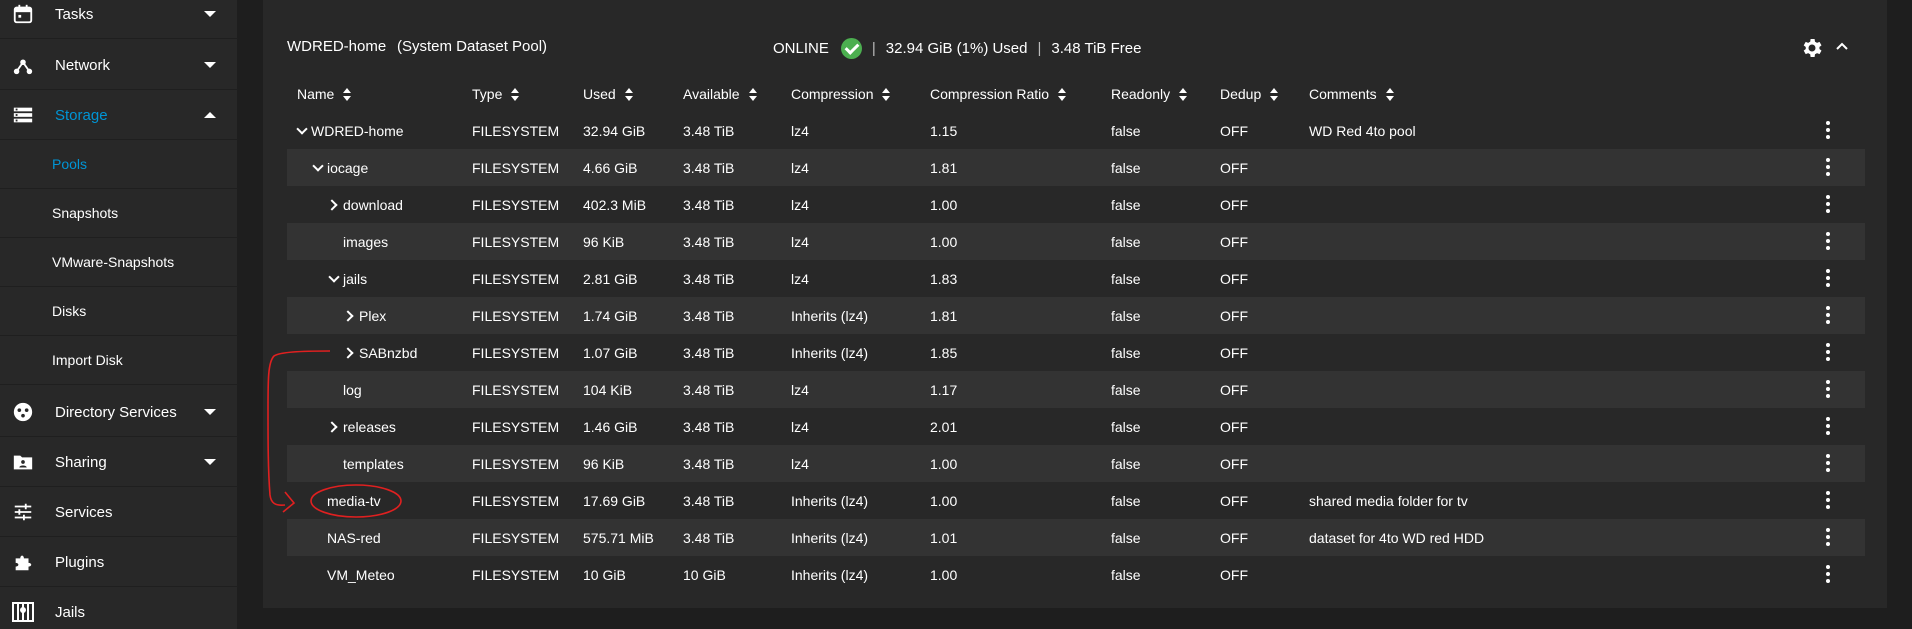 The width and height of the screenshot is (1912, 629). What do you see at coordinates (324, 94) in the screenshot?
I see `column-header-name: Name` at bounding box center [324, 94].